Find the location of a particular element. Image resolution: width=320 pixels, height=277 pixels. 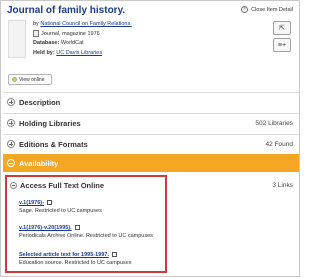

section-label: Editions & Formats is located at coordinates (53, 144).